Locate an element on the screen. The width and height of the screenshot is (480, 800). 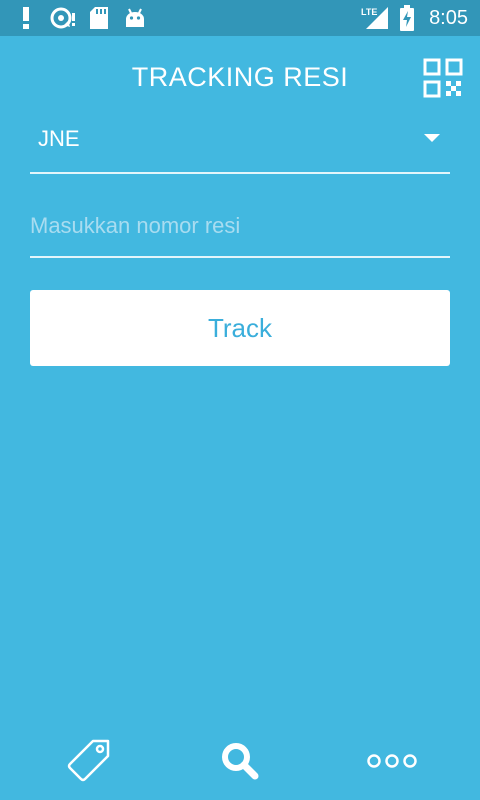
nav-item-tags is located at coordinates (90, 761).